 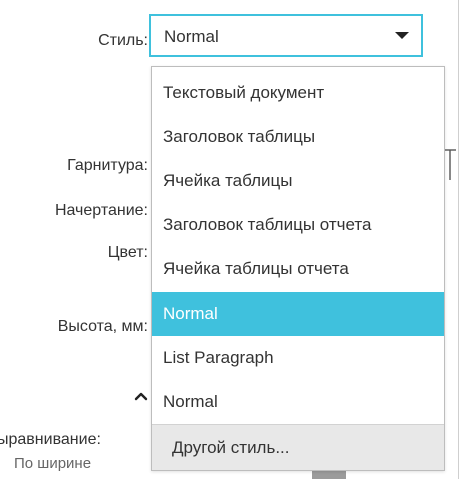 I want to click on panel-divider, so click(x=458, y=239).